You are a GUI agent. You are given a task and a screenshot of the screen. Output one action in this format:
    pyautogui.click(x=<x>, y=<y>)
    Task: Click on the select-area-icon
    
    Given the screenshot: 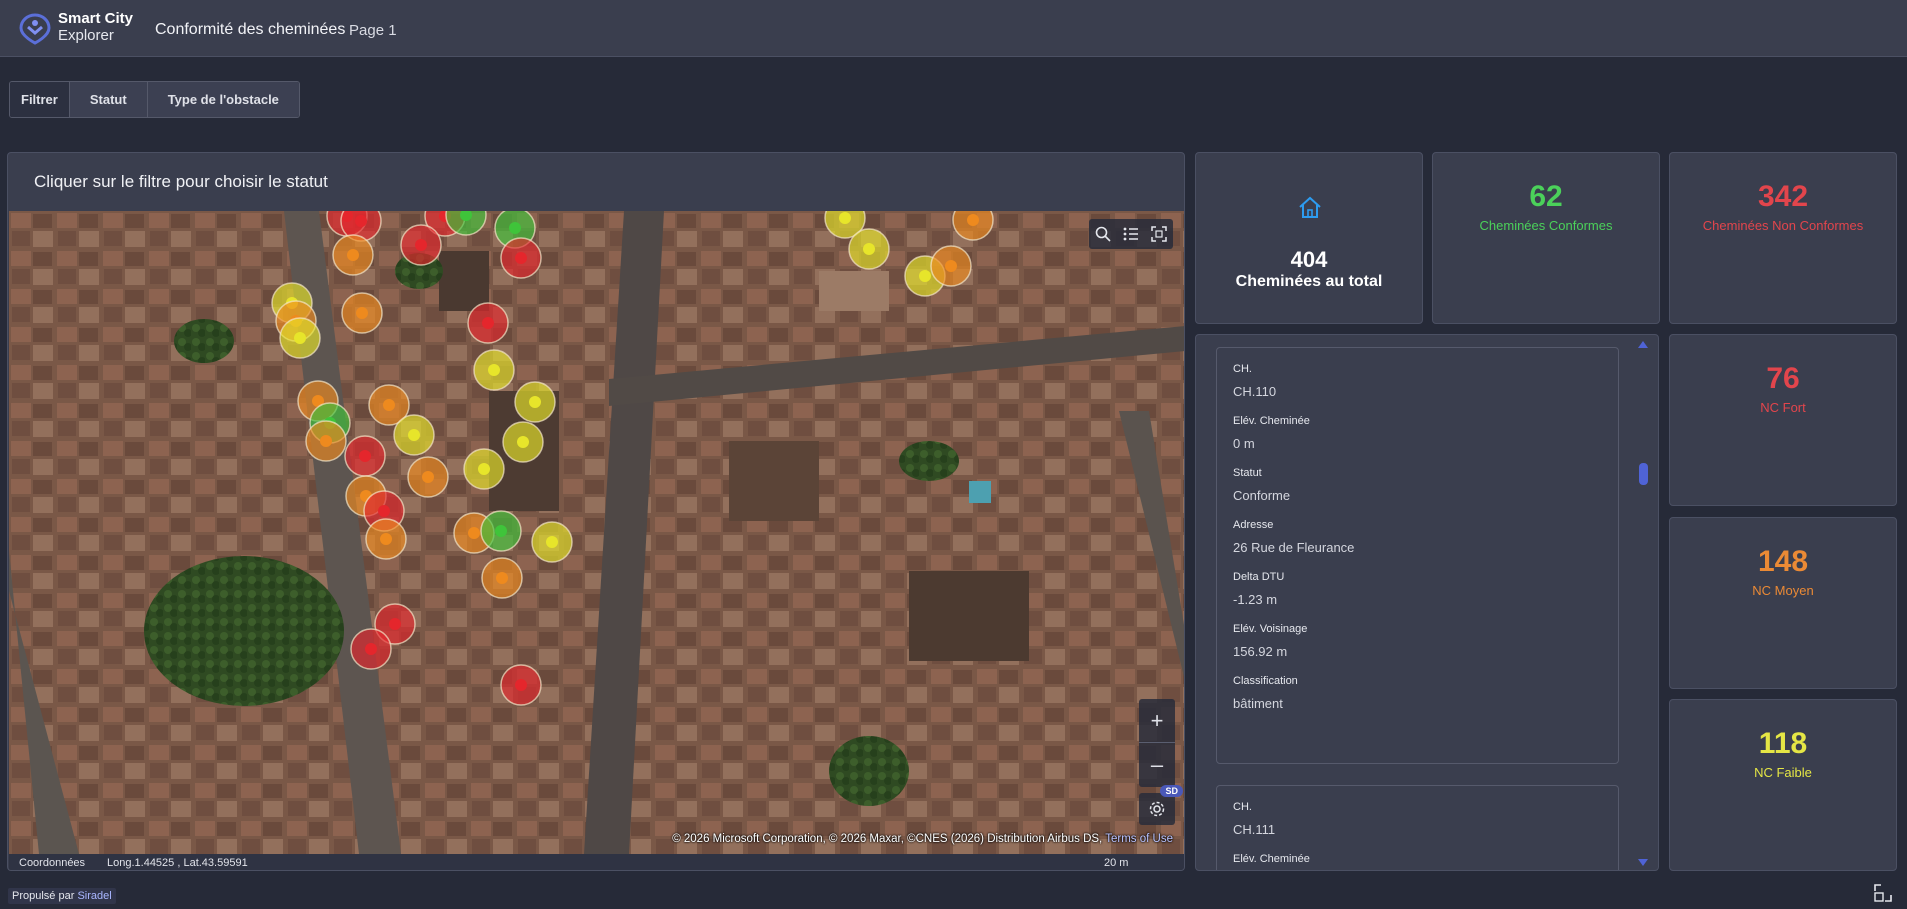 What is the action you would take?
    pyautogui.click(x=1159, y=234)
    